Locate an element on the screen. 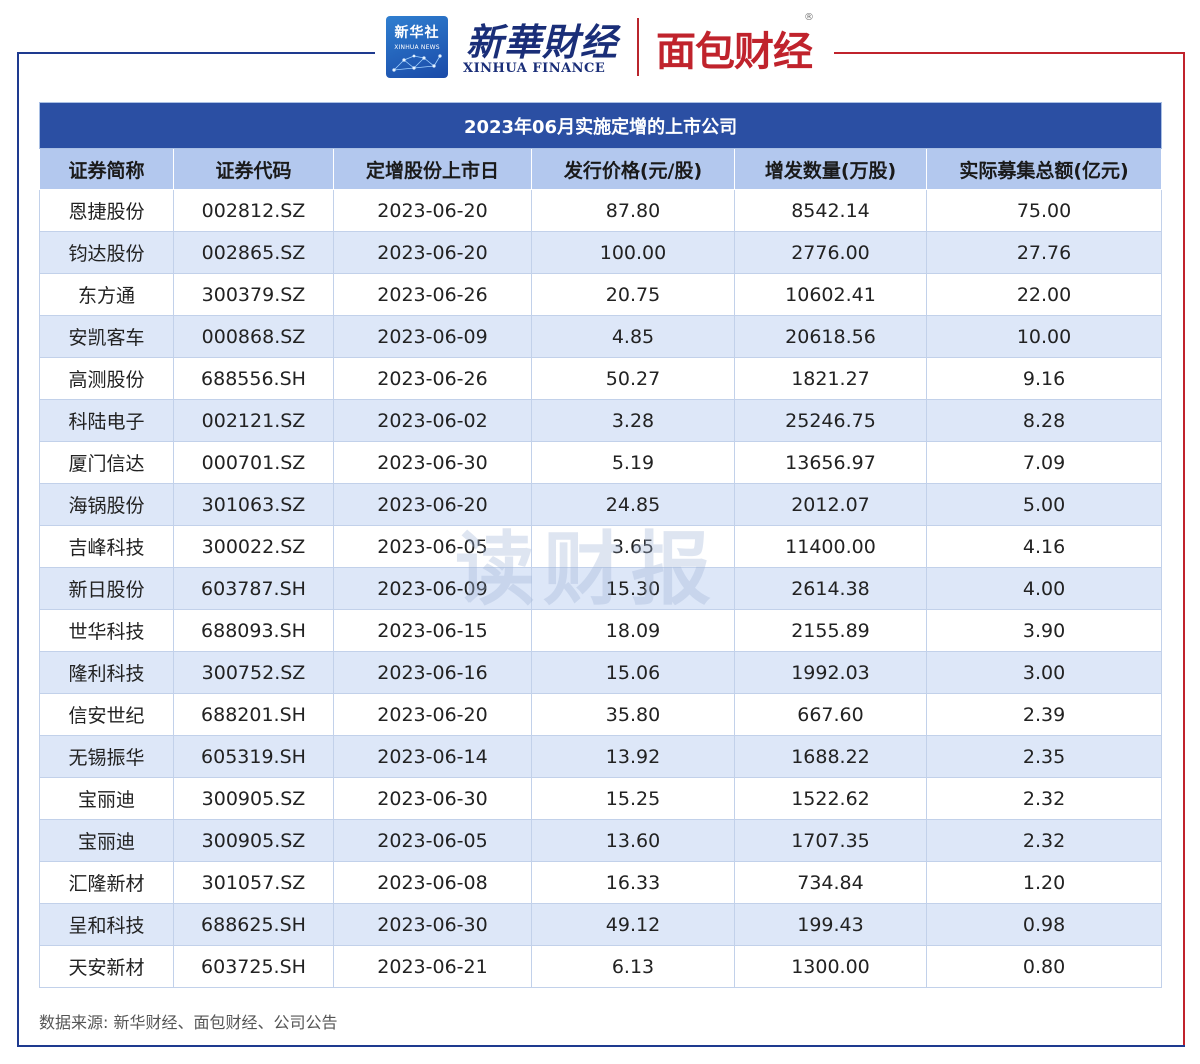 This screenshot has width=1200, height=1064. cell-issue-price: 24.85 is located at coordinates (633, 504).